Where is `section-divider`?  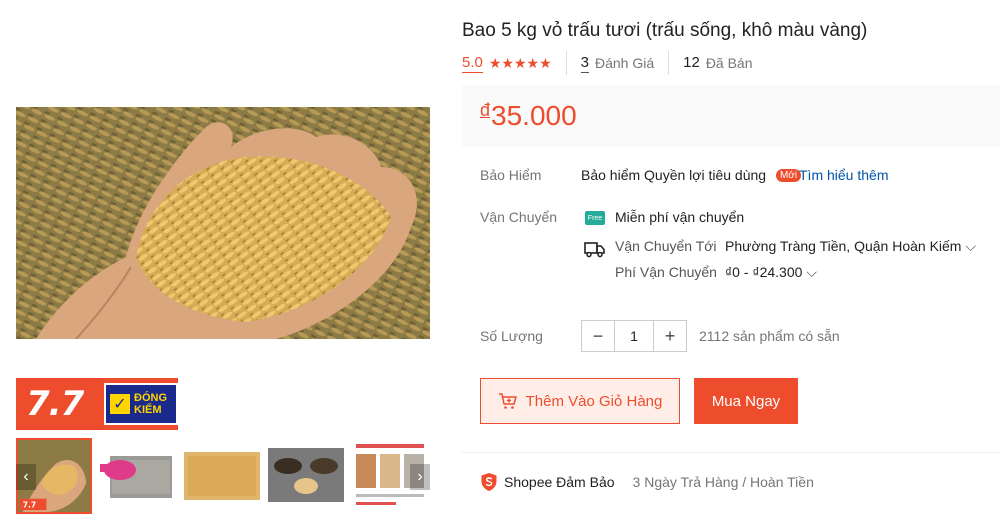
section-divider is located at coordinates (731, 452).